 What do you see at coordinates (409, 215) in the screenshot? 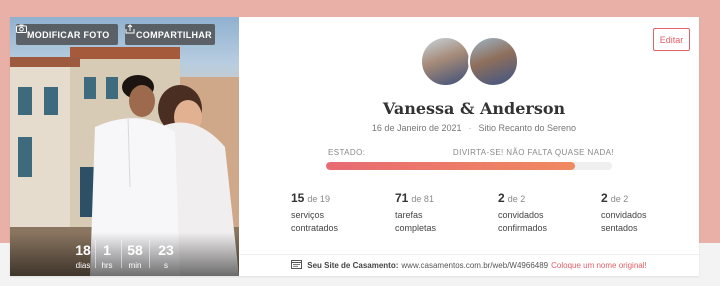
I see `stat-tasks-label-1: tarefas` at bounding box center [409, 215].